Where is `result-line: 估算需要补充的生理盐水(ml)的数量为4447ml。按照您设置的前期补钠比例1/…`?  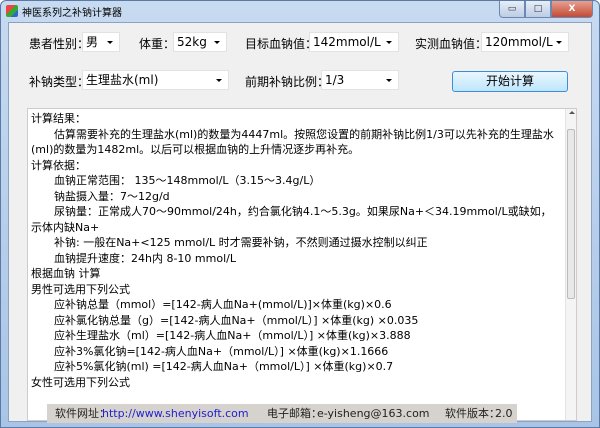
result-line: 估算需要补充的生理盐水(ml)的数量为4447ml。按照您设置的前期补钠比例1/… is located at coordinates (292, 142).